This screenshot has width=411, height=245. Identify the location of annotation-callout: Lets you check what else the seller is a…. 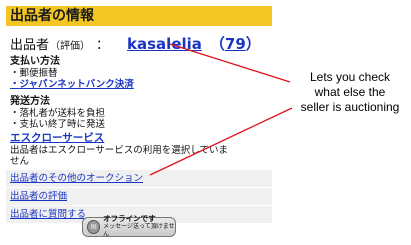
(350, 92).